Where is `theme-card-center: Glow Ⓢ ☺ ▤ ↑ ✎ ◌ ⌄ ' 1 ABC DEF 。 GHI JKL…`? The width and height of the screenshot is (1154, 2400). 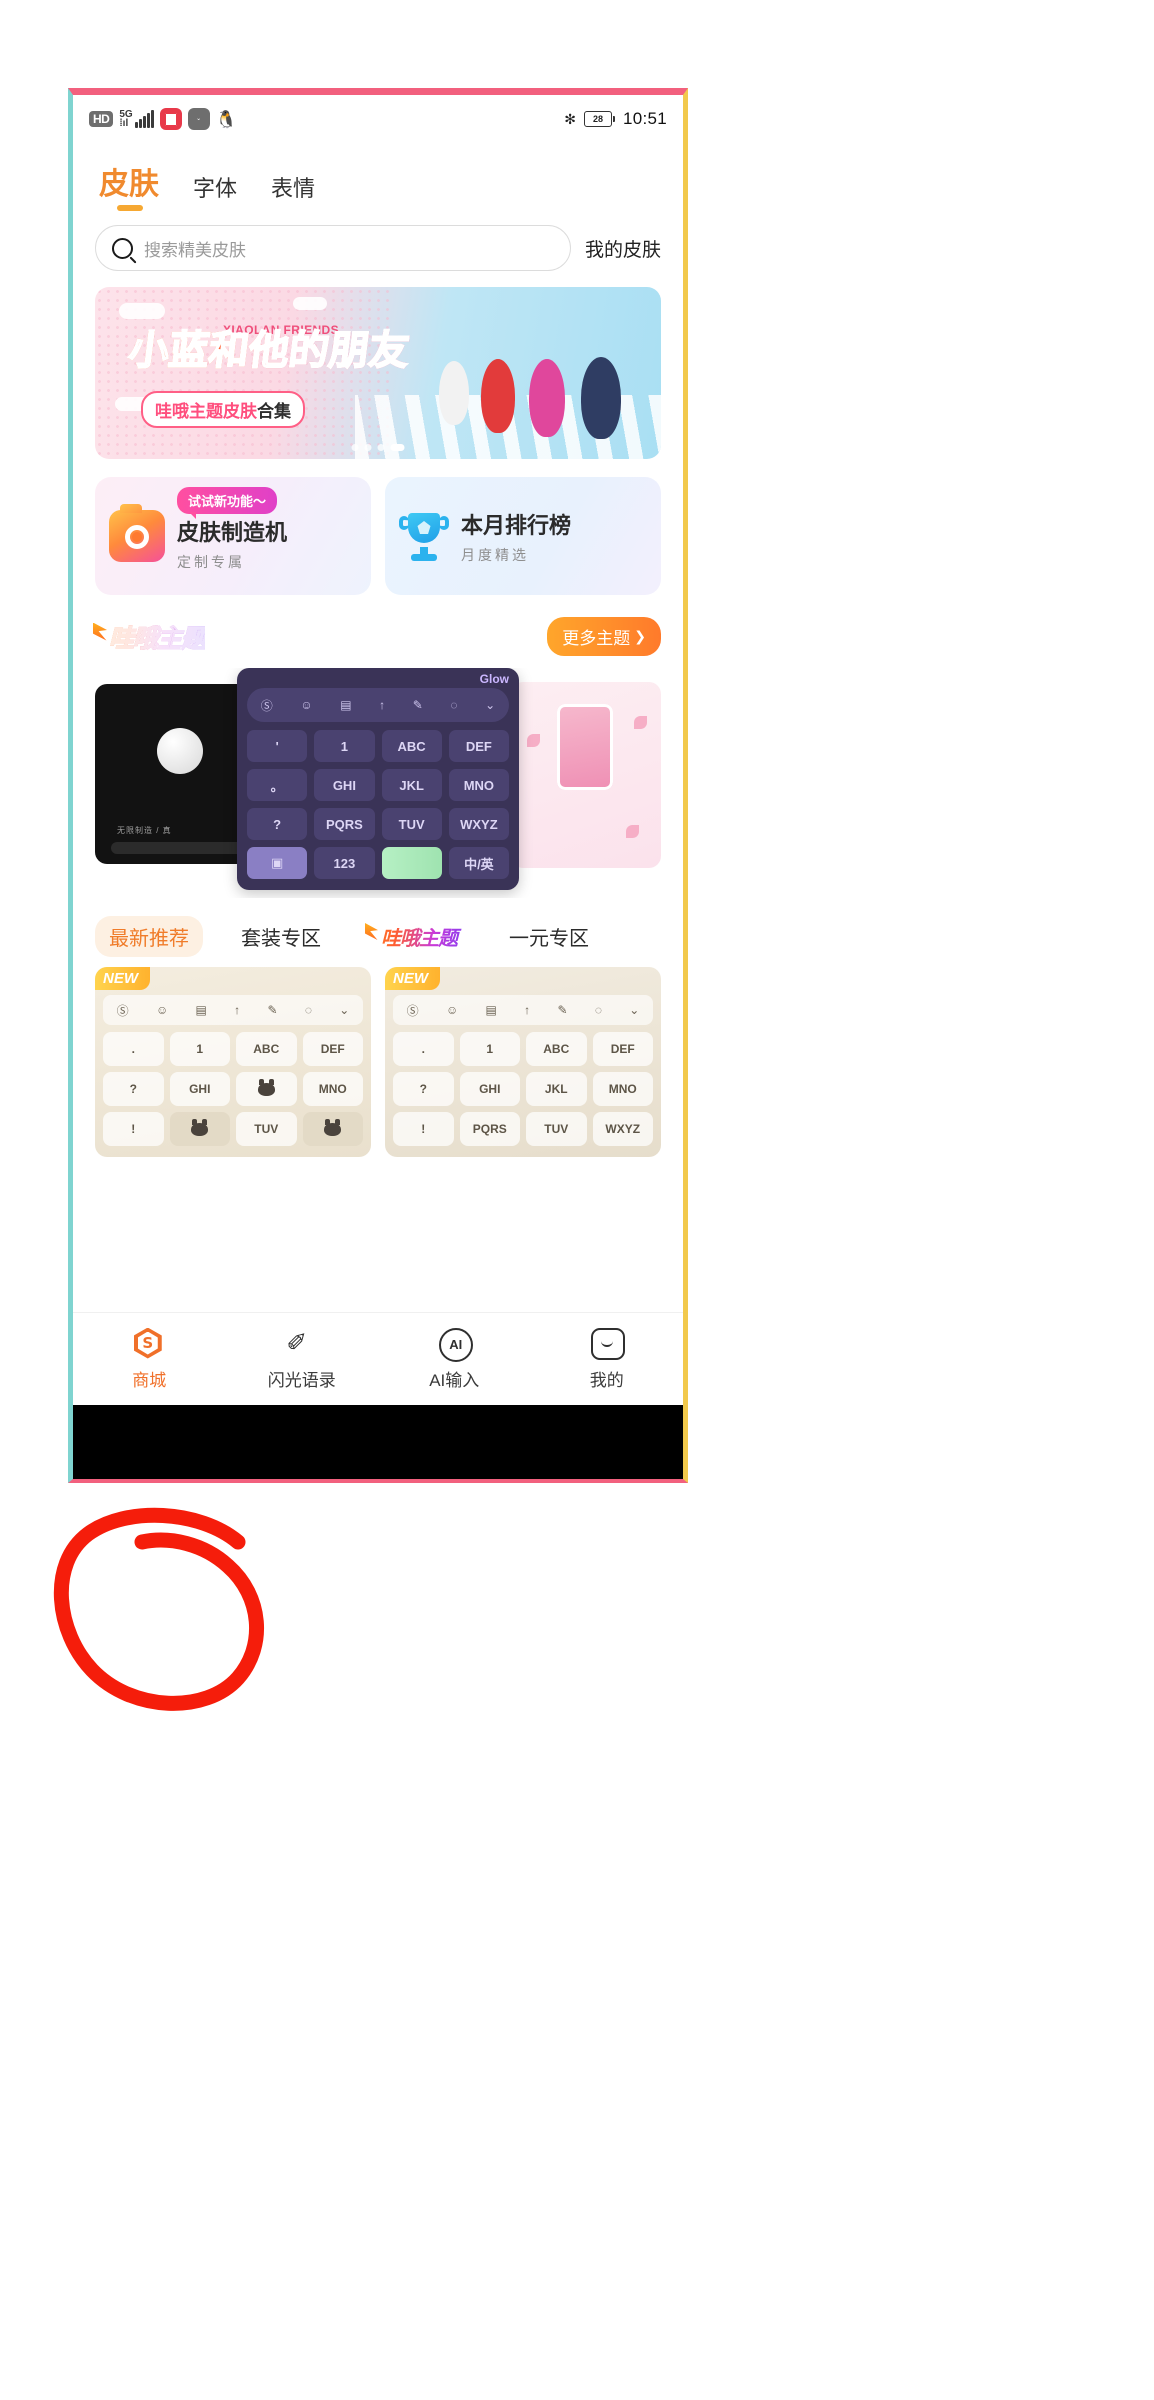
theme-card-center: Glow Ⓢ ☺ ▤ ↑ ✎ ◌ ⌄ ' 1 ABC DEF 。 GHI JKL… is located at coordinates (378, 779).